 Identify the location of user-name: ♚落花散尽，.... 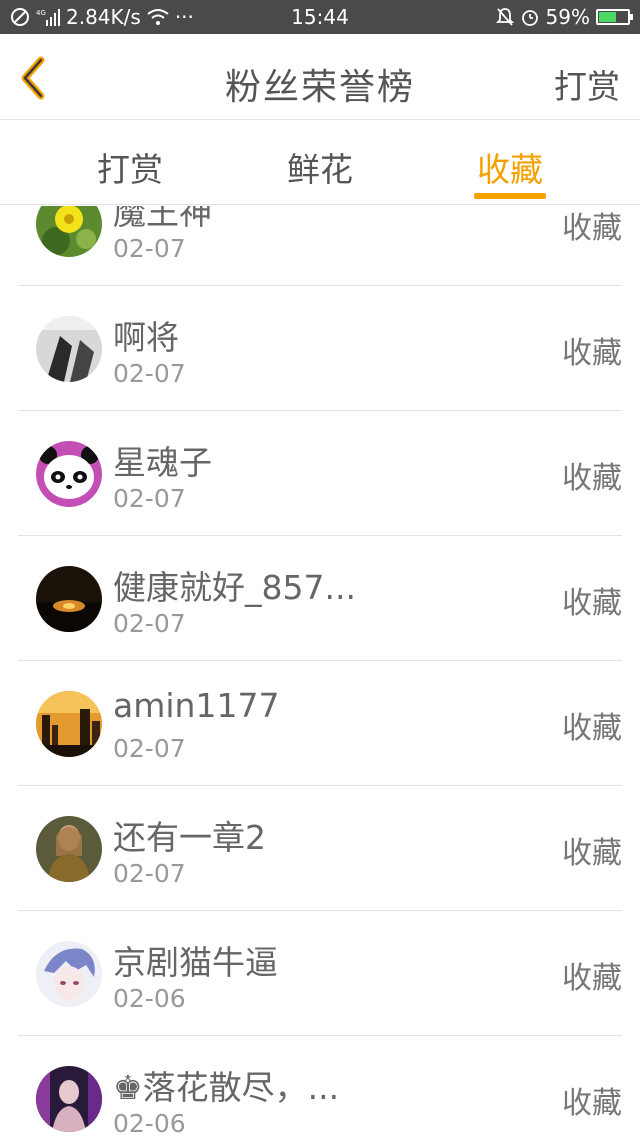
(226, 1087).